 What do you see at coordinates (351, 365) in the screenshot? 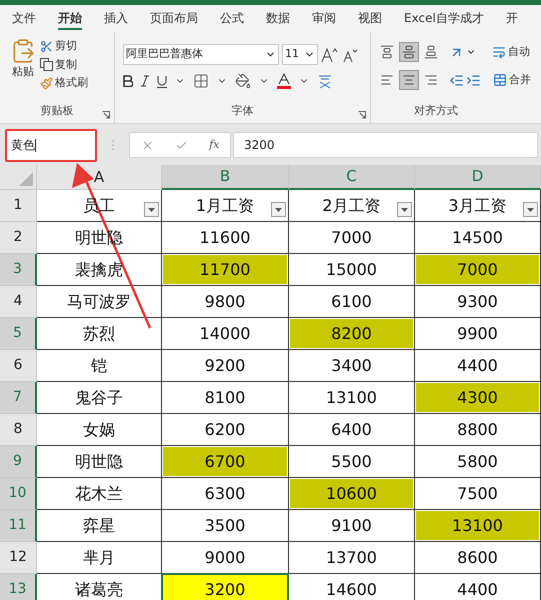
I see `table-cell-text: 3400` at bounding box center [351, 365].